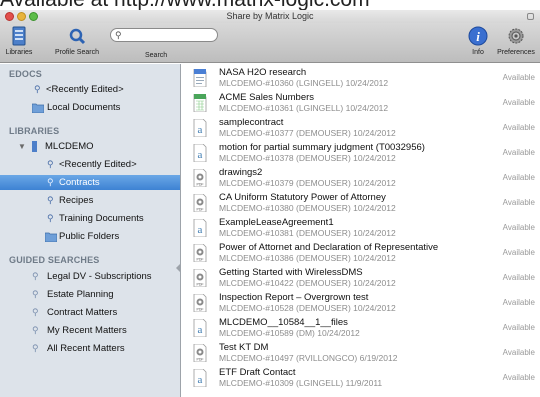 This screenshot has height=397, width=540. What do you see at coordinates (307, 158) in the screenshot?
I see `document-meta: MLCDEMO-#10378 (DEMOUSER) 10/24/2012` at bounding box center [307, 158].